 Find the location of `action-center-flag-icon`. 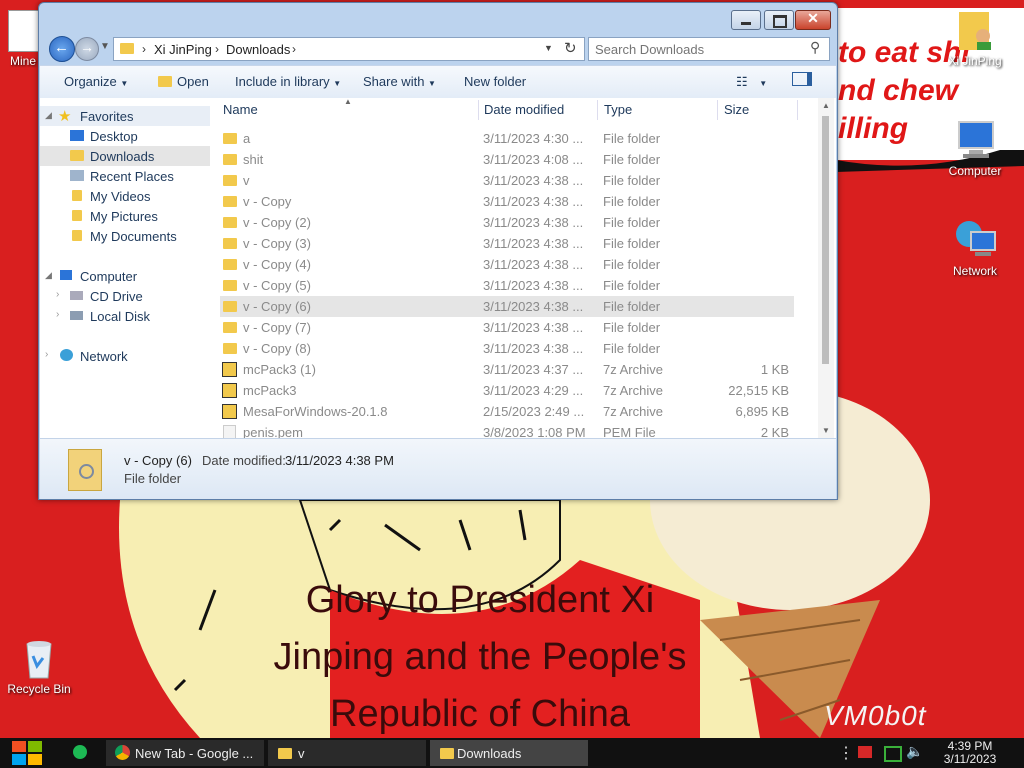

action-center-flag-icon is located at coordinates (865, 752).